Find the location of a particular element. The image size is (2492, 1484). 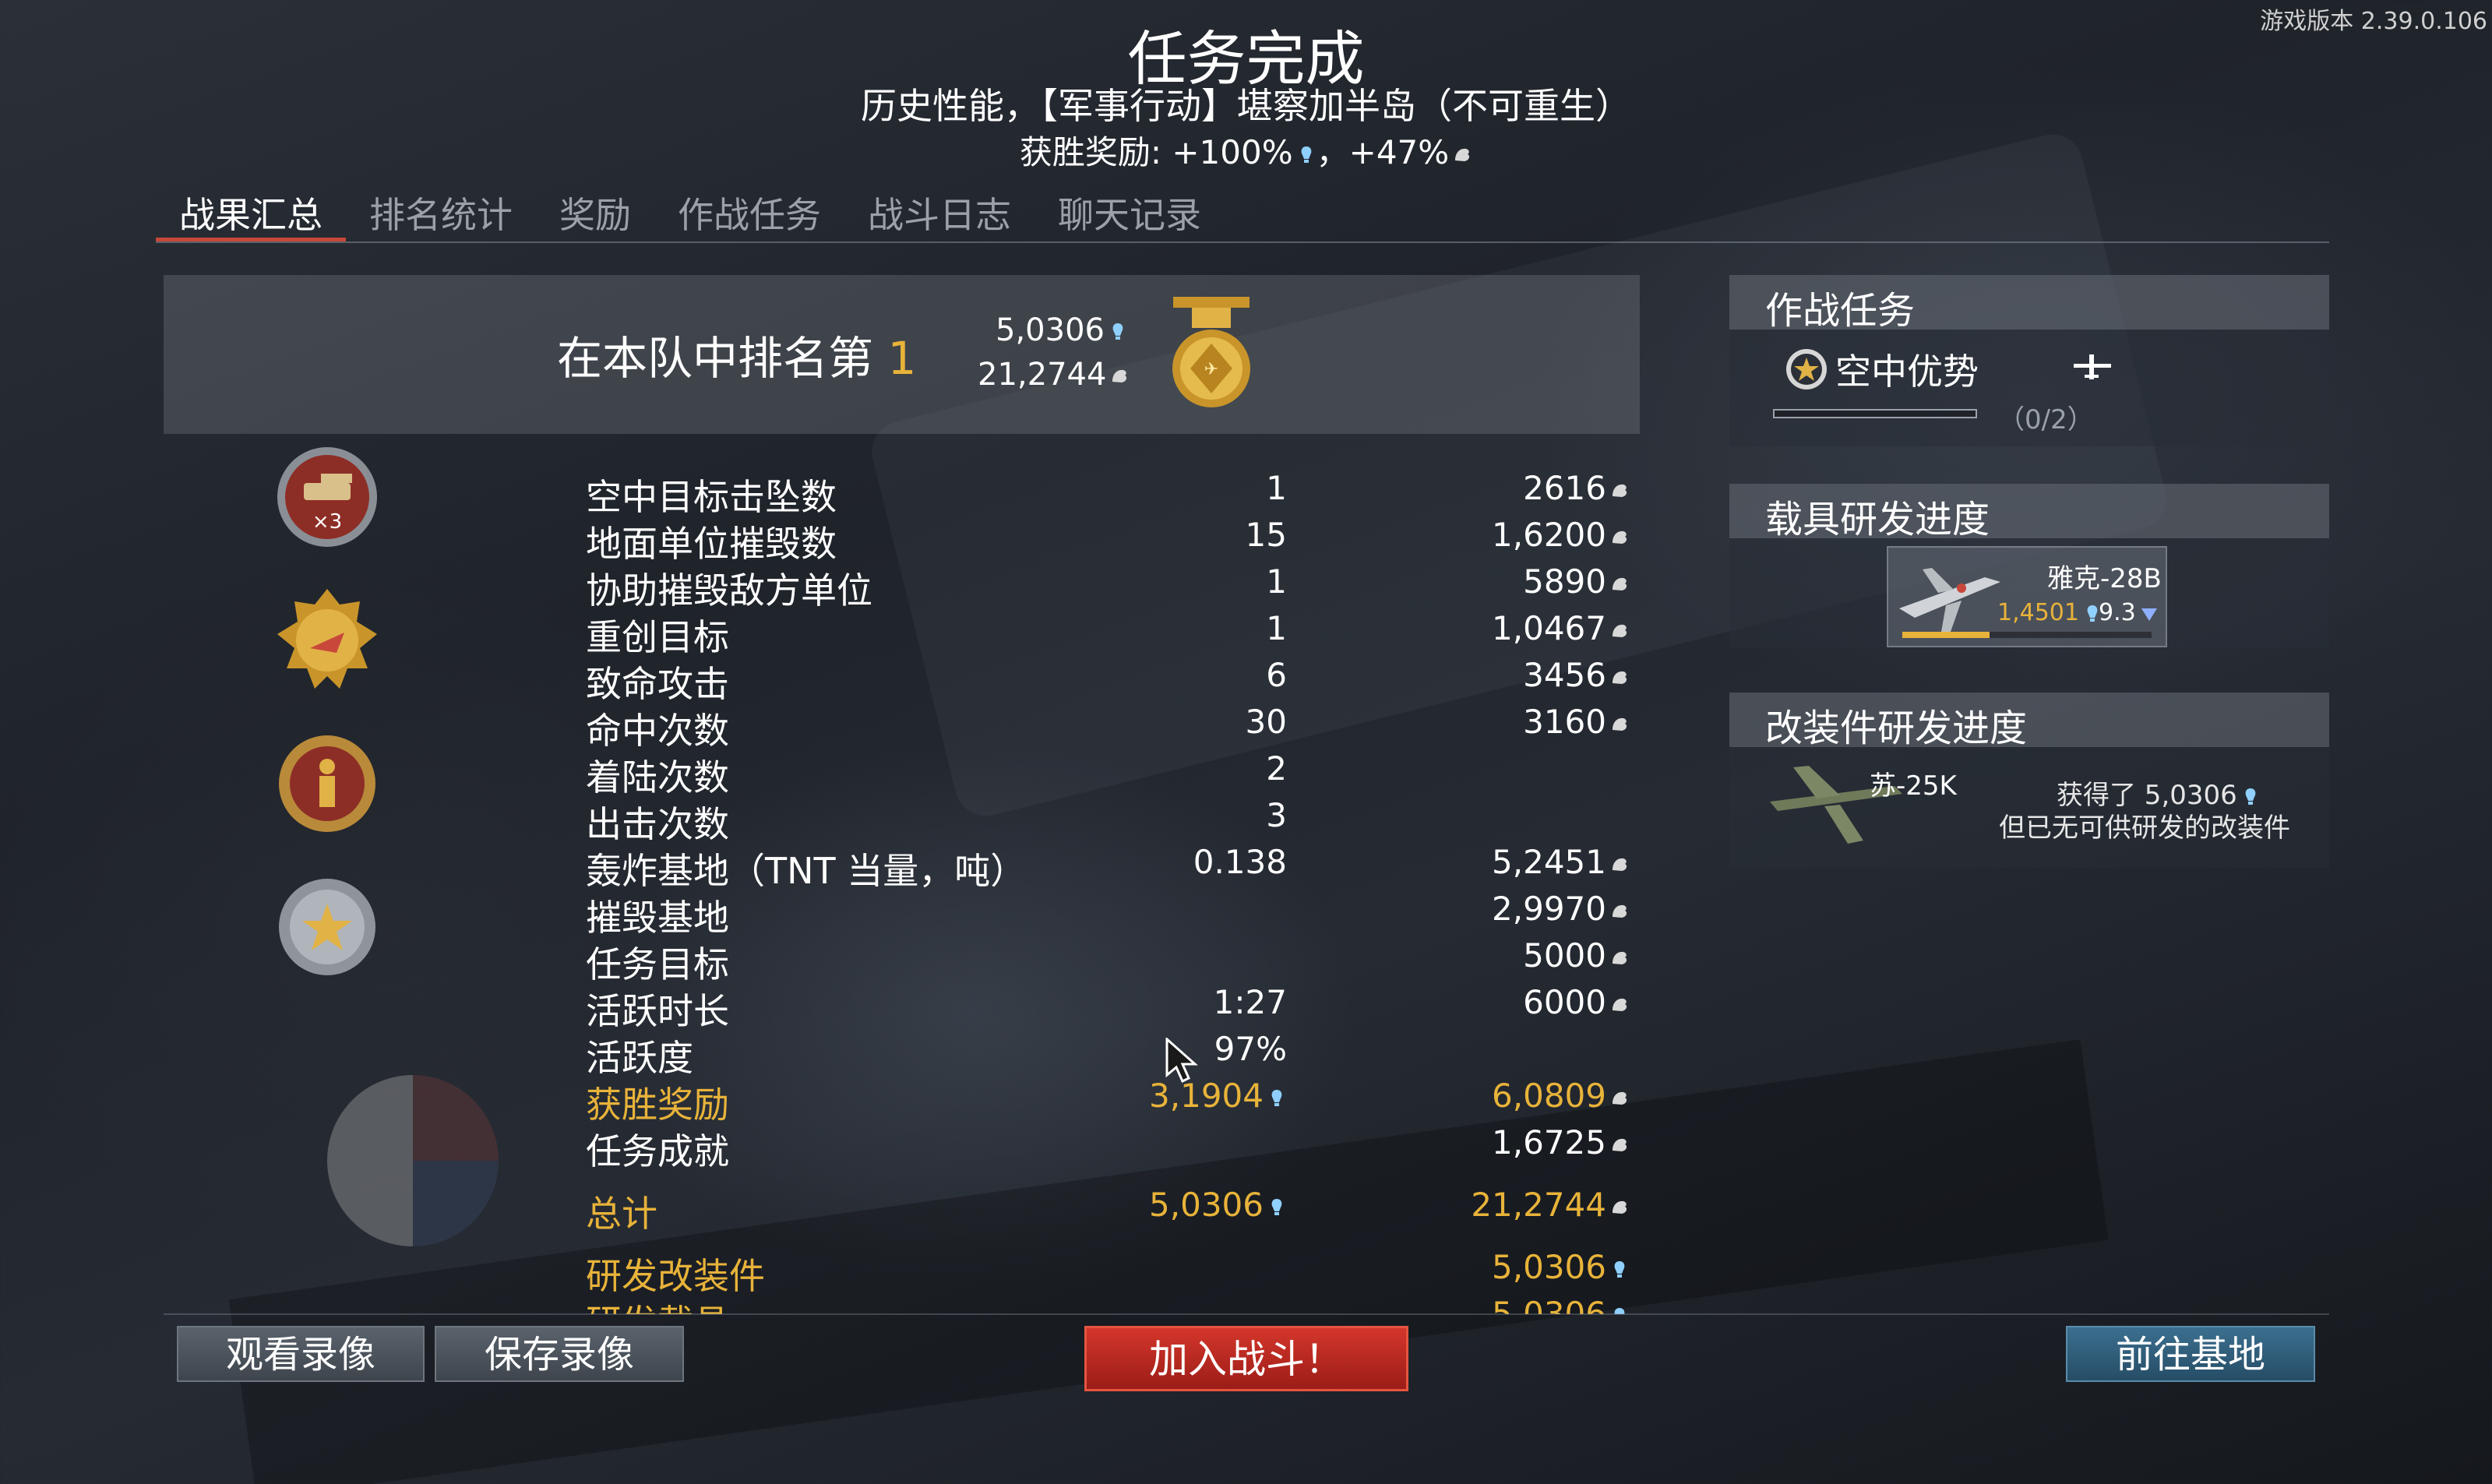

research-vehicle-rp-text: 5,0306 is located at coordinates (1549, 1305).